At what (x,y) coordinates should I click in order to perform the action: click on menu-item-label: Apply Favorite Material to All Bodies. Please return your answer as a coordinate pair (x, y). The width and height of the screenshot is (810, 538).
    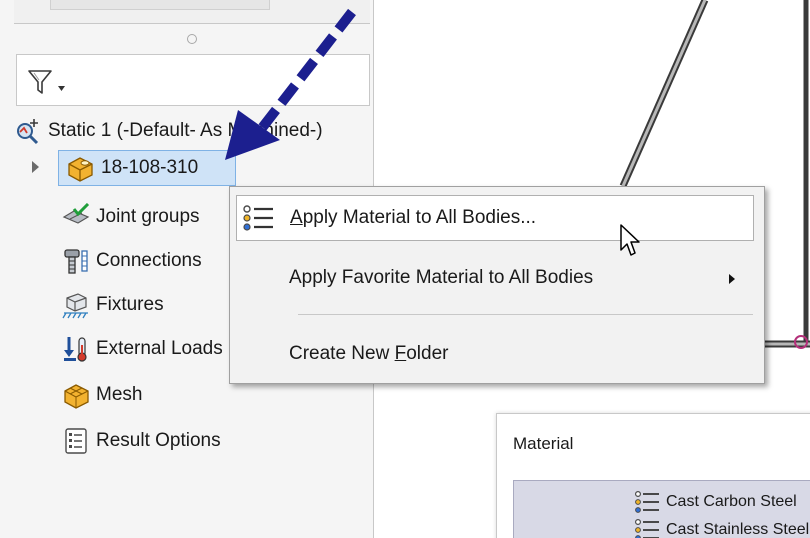
    Looking at the image, I should click on (441, 277).